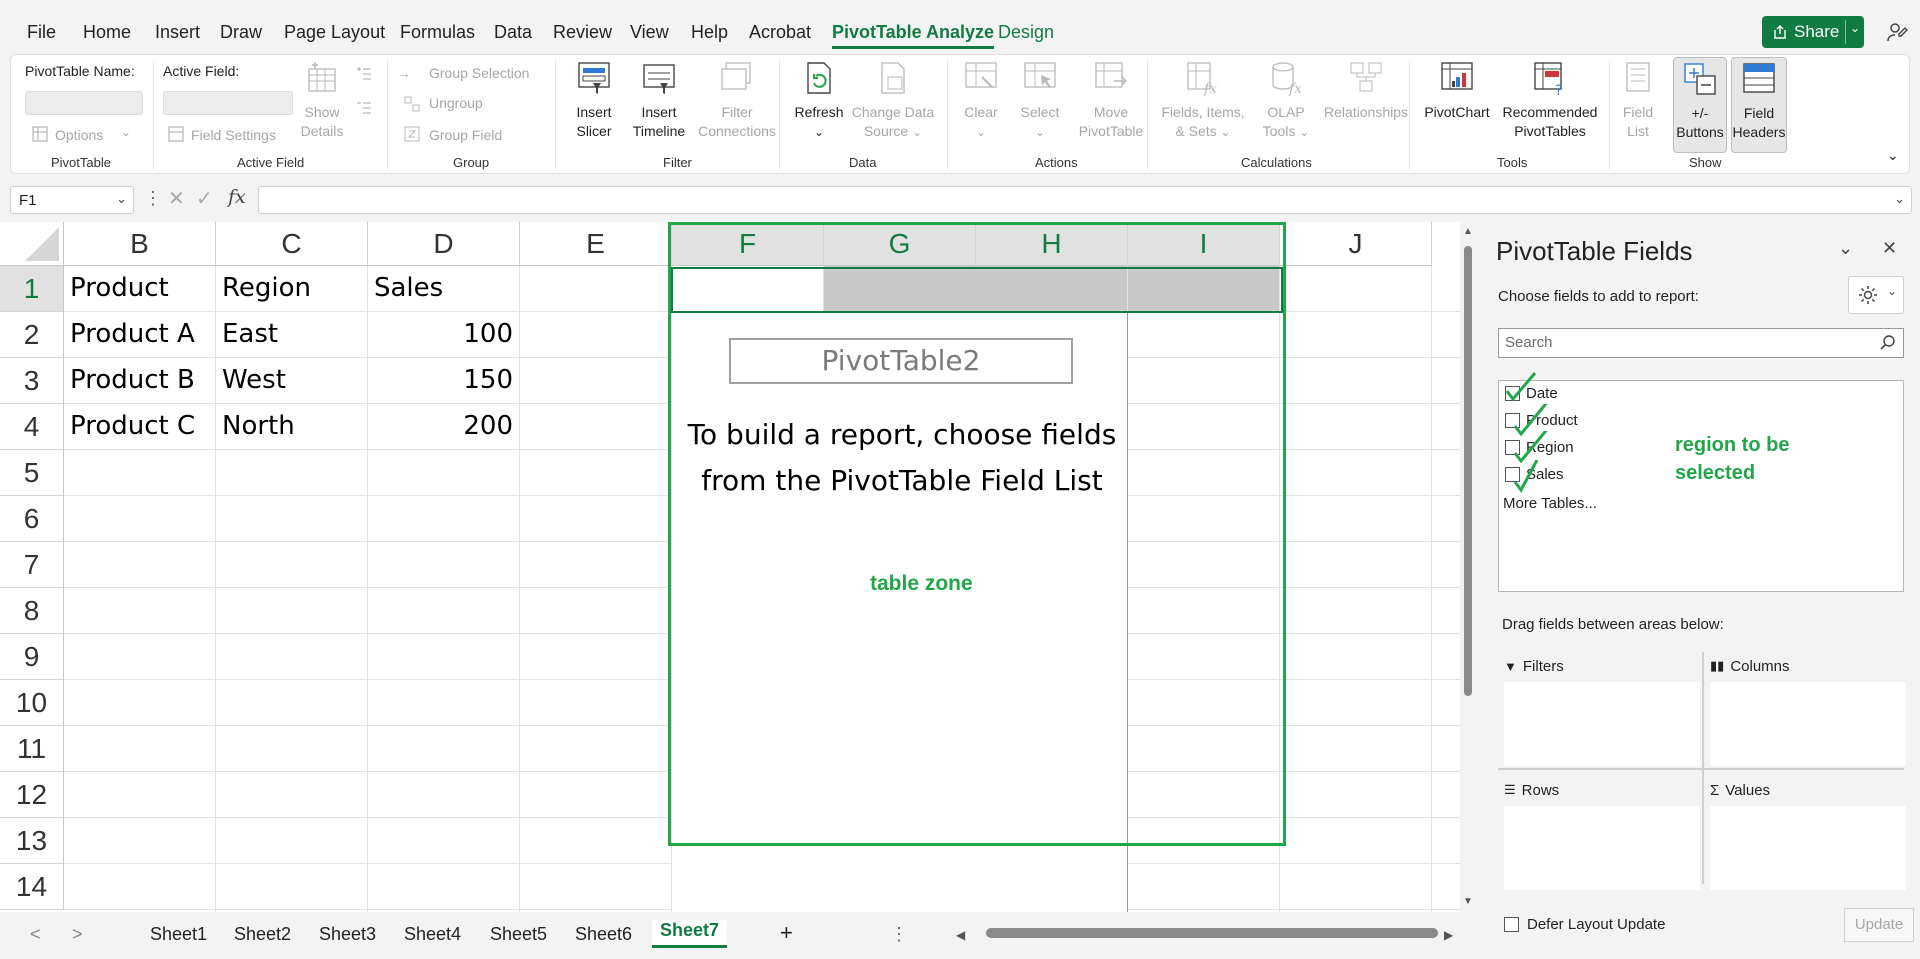 Image resolution: width=1920 pixels, height=959 pixels. Describe the element at coordinates (1896, 32) in the screenshot. I see `feedback-icon` at that location.